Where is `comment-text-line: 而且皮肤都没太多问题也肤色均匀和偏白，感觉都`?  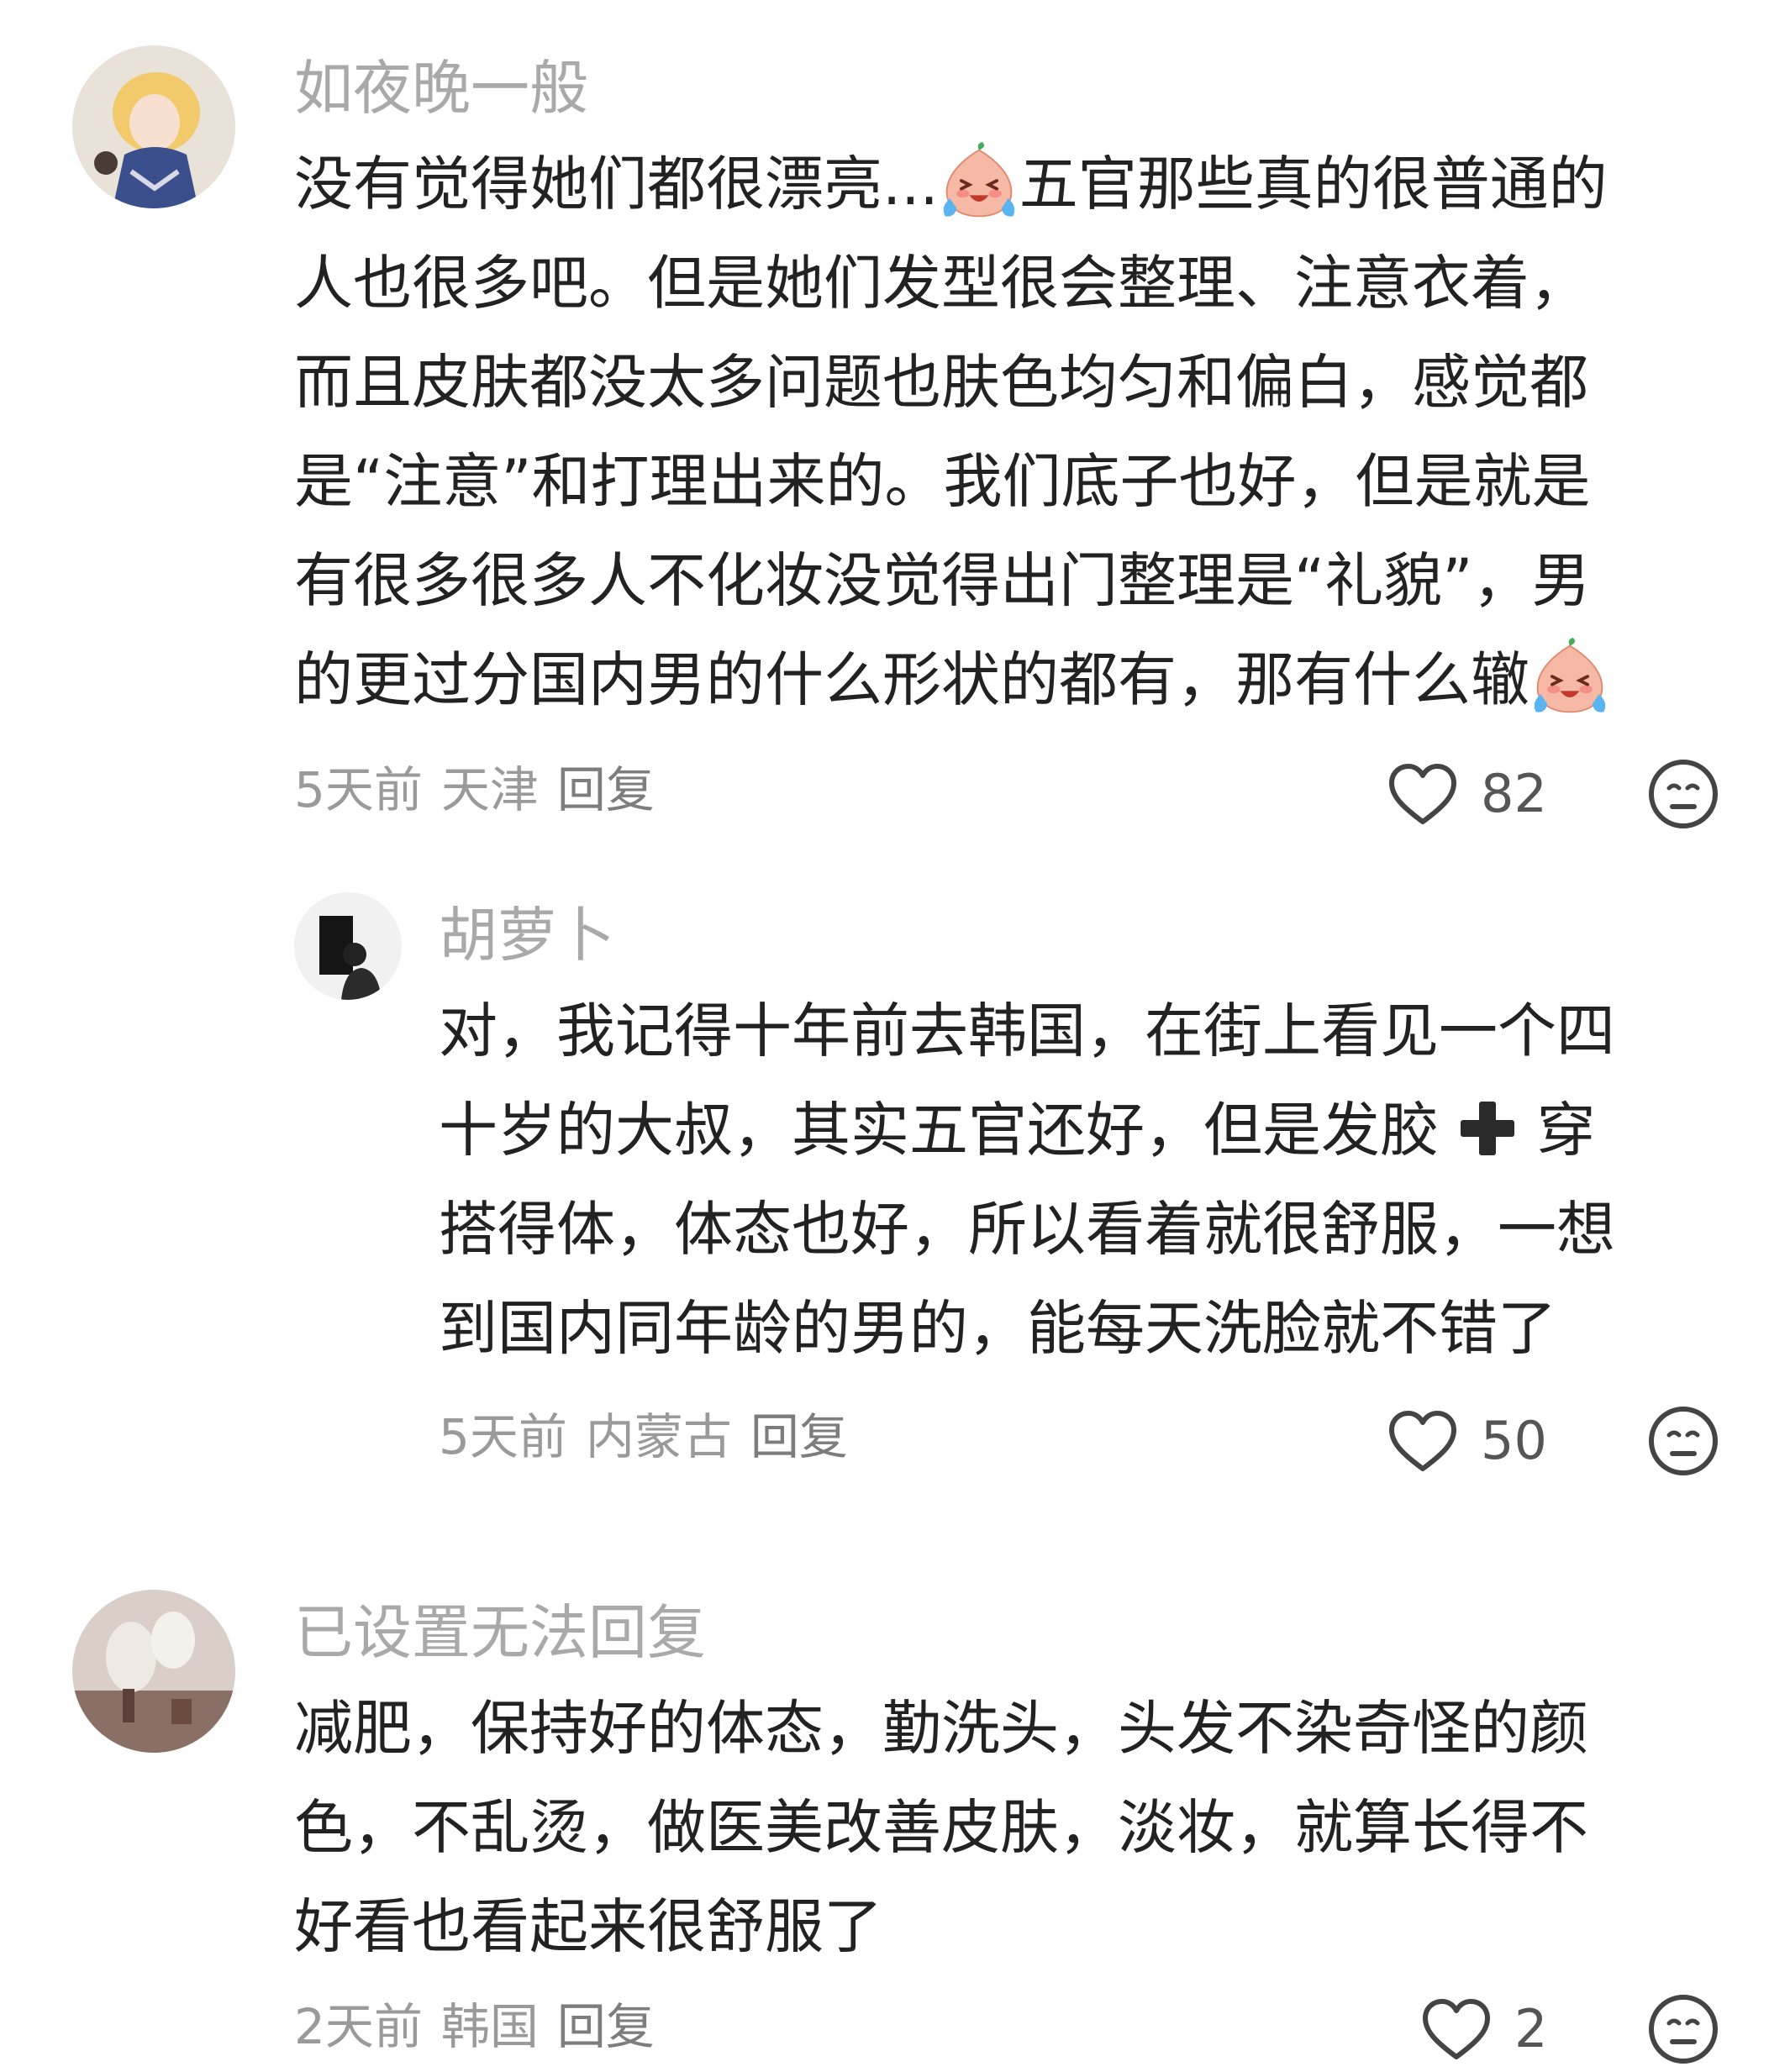
comment-text-line: 而且皮肤都没太多问题也肤色均匀和偏白，感觉都 is located at coordinates (941, 382).